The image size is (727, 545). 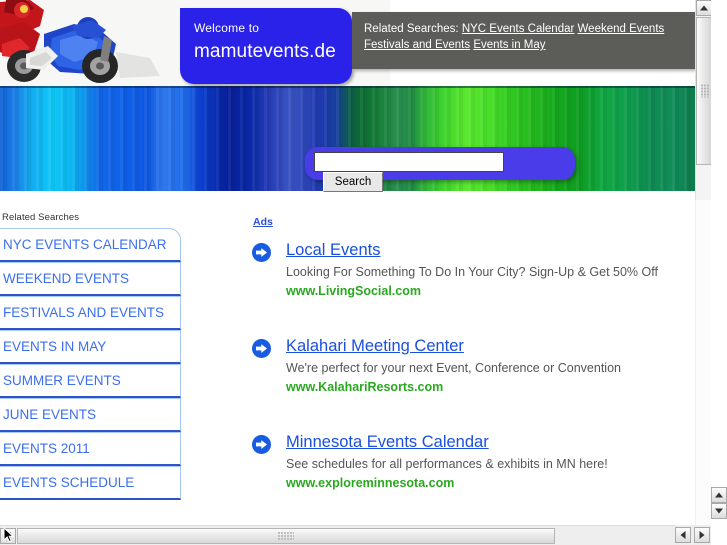 What do you see at coordinates (411, 29) in the screenshot?
I see `related-searches-label: Related Searches:` at bounding box center [411, 29].